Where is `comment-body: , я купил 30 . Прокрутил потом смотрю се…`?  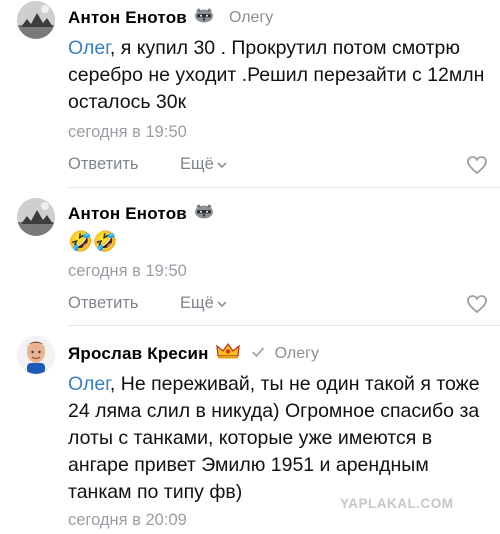 comment-body: , я купил 30 . Прокрутил потом смотрю се… is located at coordinates (276, 75).